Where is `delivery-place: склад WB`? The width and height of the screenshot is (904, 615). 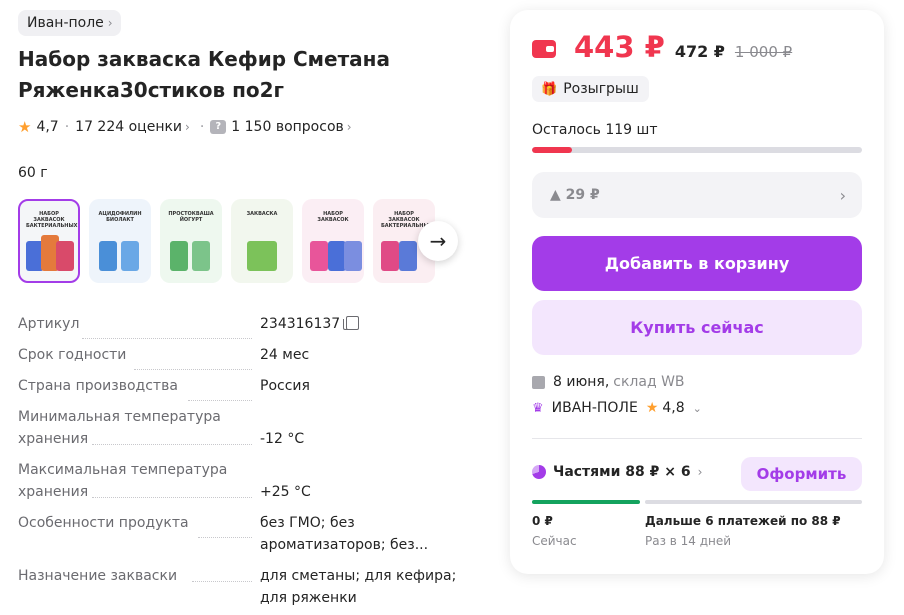 delivery-place: склад WB is located at coordinates (649, 382).